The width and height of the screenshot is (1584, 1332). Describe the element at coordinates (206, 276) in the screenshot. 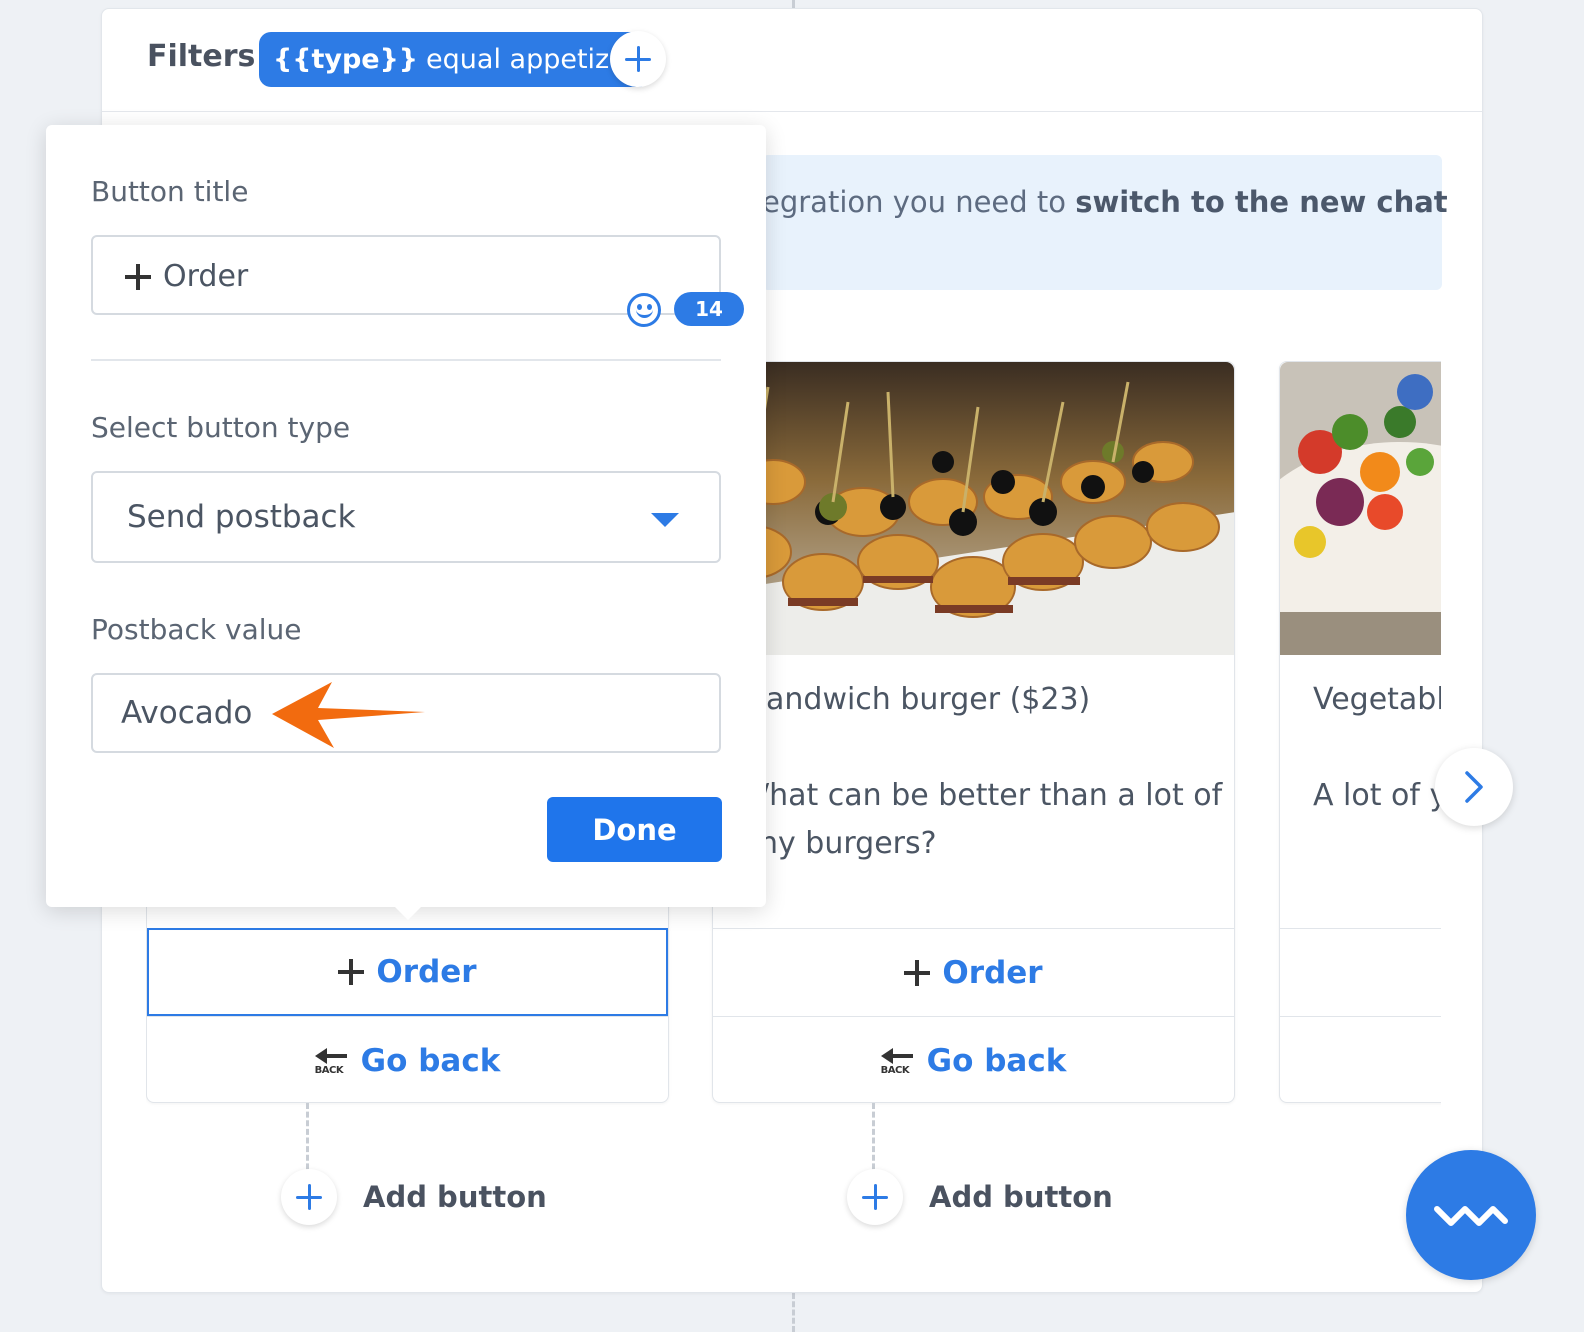

I see `button-title-value: Order` at that location.